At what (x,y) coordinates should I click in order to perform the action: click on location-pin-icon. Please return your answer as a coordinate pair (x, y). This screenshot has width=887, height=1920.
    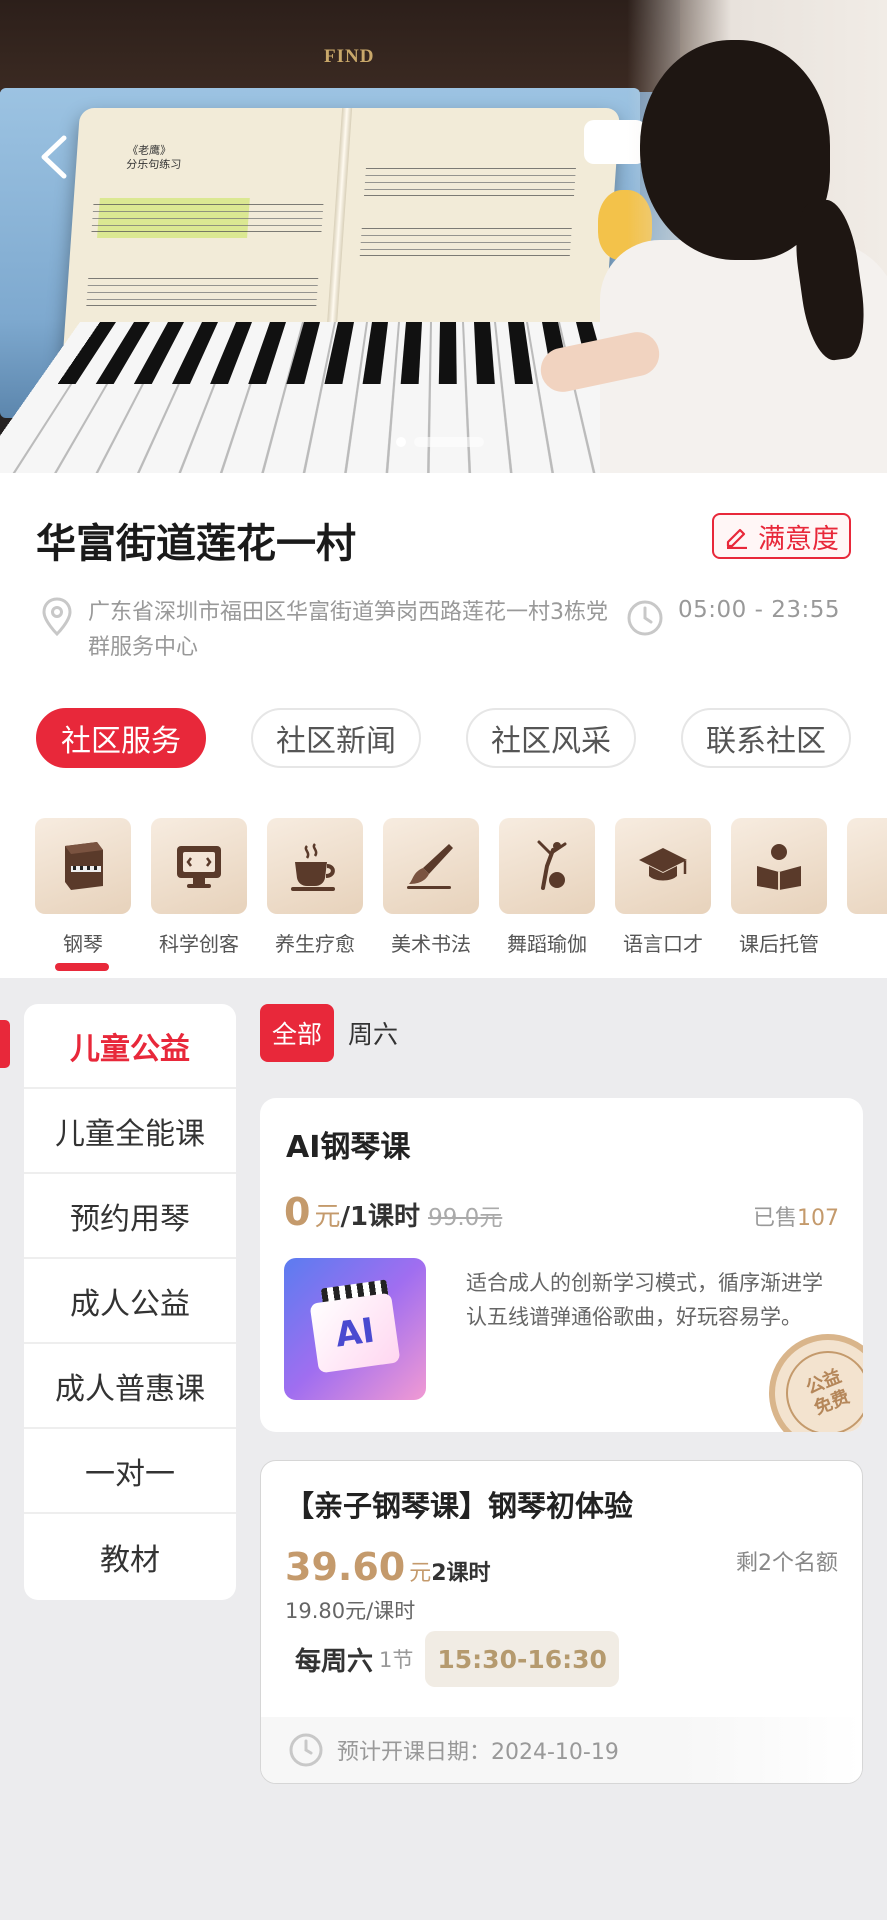
    Looking at the image, I should click on (57, 617).